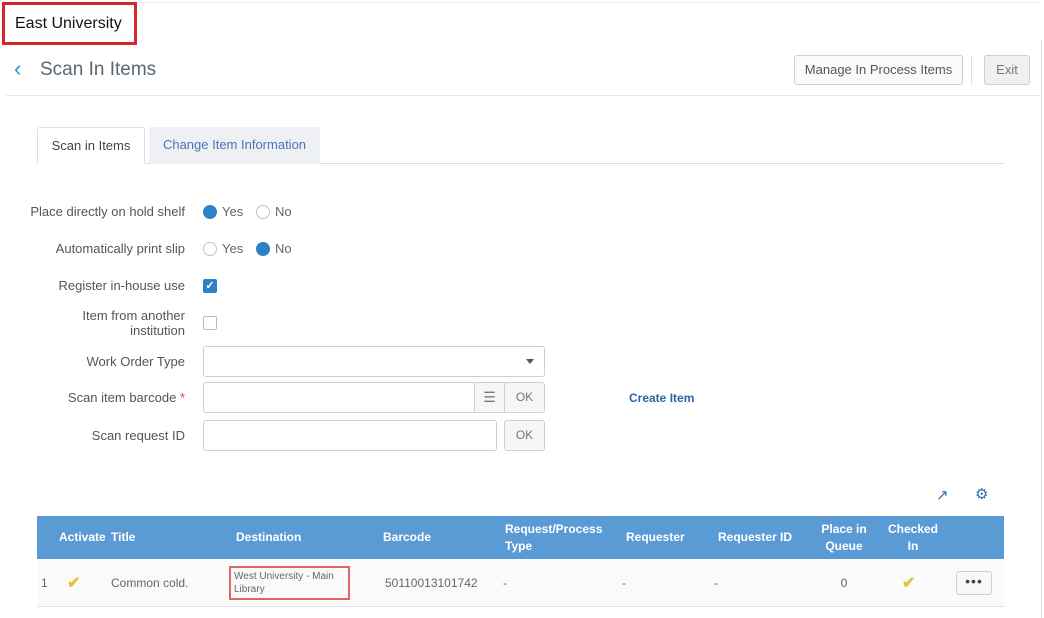 The width and height of the screenshot is (1044, 618). Describe the element at coordinates (233, 211) in the screenshot. I see `hold-shelf-yes-label: Yes` at that location.